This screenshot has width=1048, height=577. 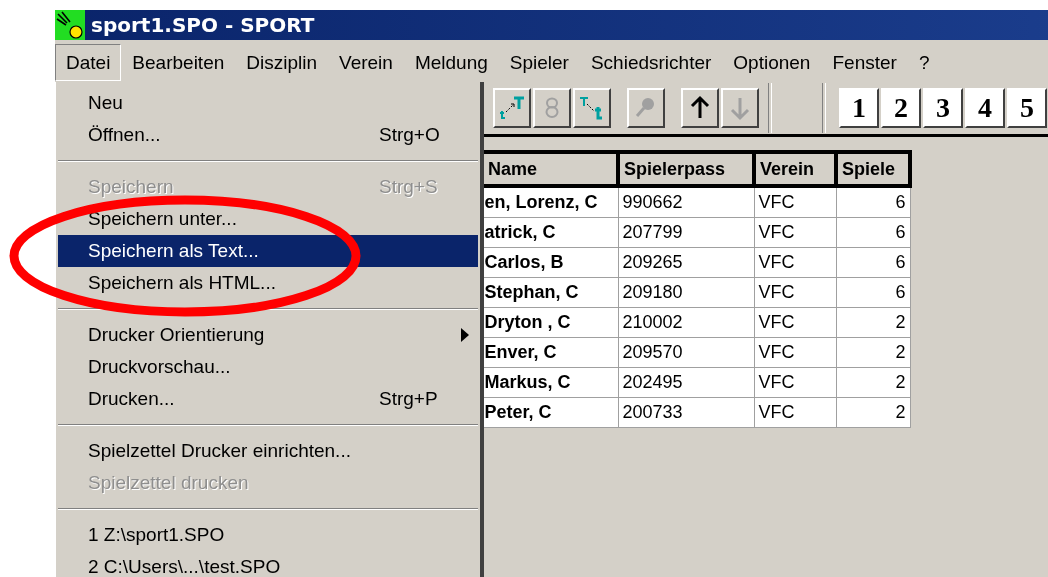 What do you see at coordinates (686, 412) in the screenshot?
I see `table-cell: 200733` at bounding box center [686, 412].